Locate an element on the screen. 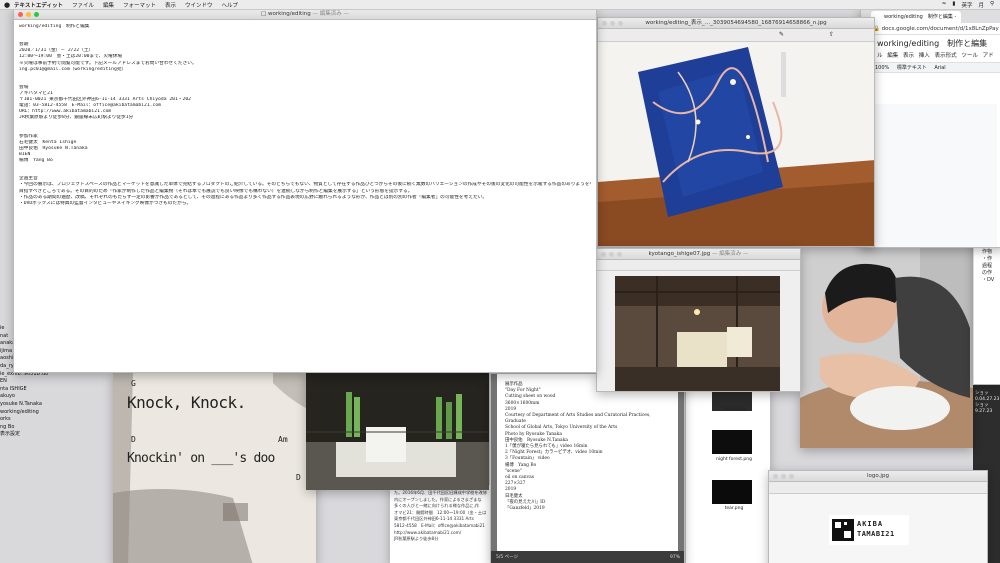 This screenshot has height=563, width=1000. editor-titlebar: □ working/editing — 編集済み — is located at coordinates (305, 14).